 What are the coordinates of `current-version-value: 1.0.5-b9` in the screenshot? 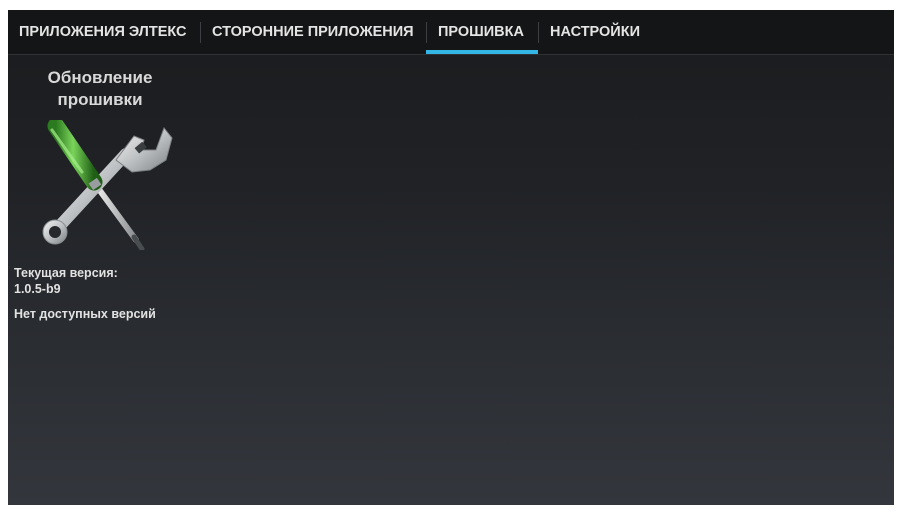 It's located at (37, 289).